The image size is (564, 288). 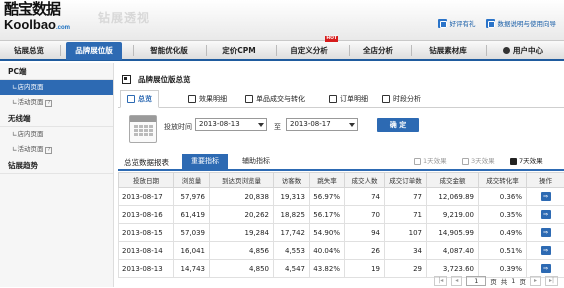 I want to click on nav-overview: 钻展总览, so click(x=29, y=50).